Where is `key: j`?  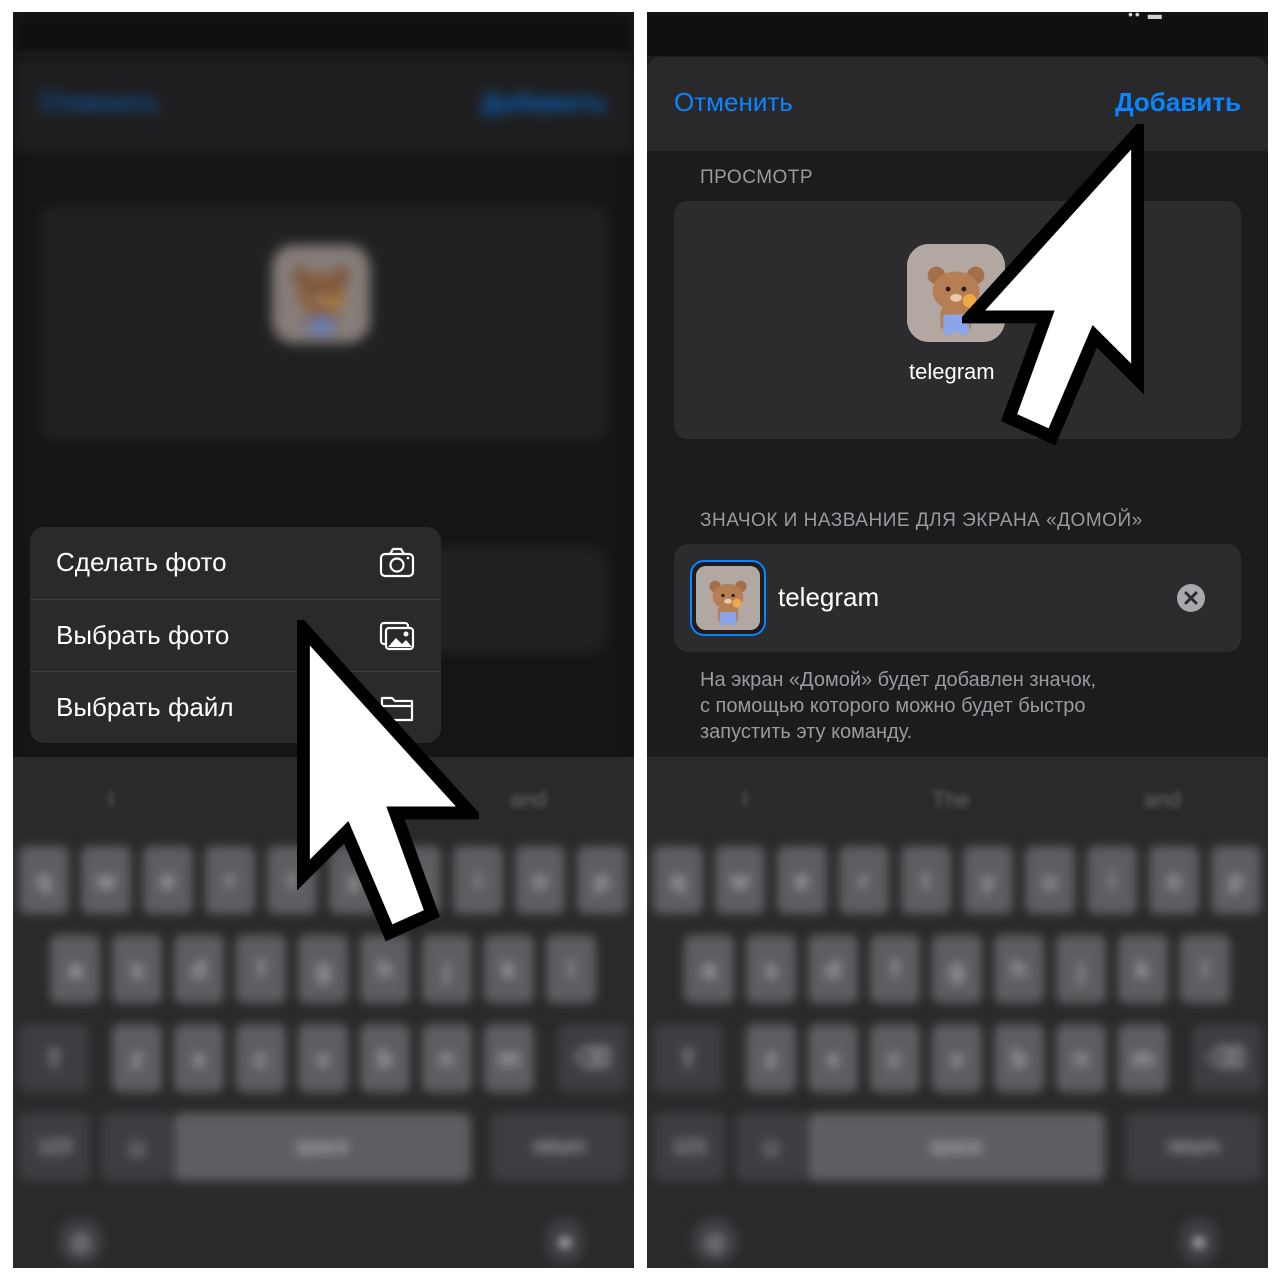 key: j is located at coordinates (1081, 969).